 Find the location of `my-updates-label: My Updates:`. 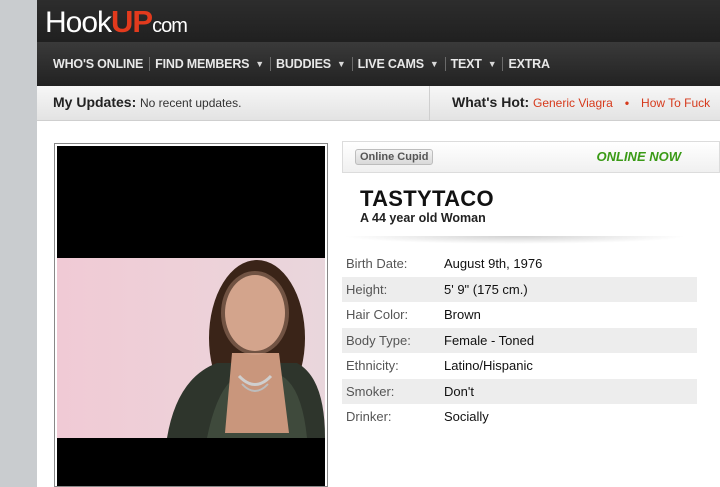

my-updates-label: My Updates: is located at coordinates (95, 102).